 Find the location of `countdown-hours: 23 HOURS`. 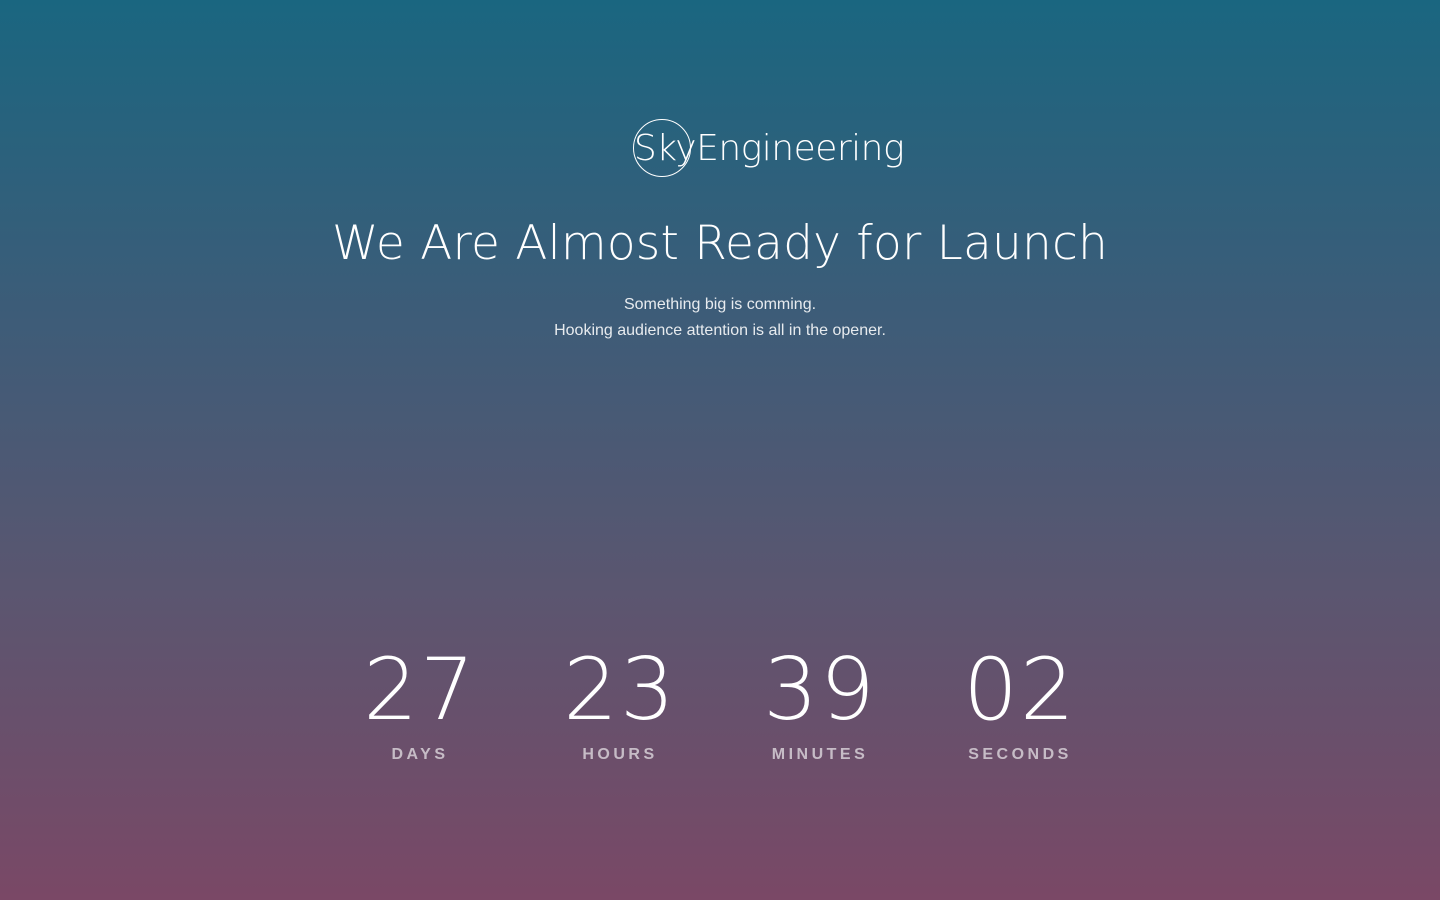

countdown-hours: 23 HOURS is located at coordinates (620, 702).